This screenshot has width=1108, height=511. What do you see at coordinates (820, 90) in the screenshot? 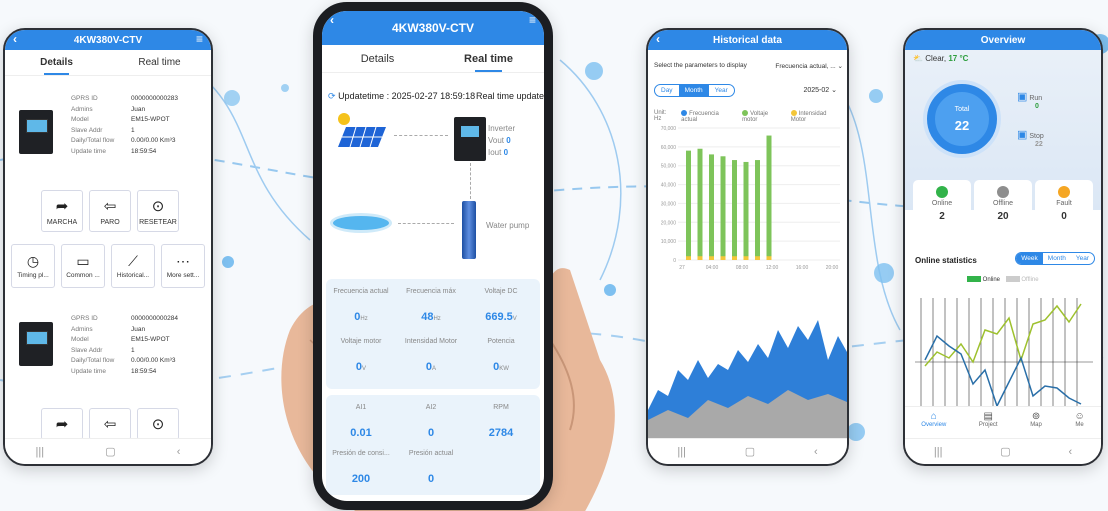
I see `date-picker: 2025-02 ⌄` at bounding box center [820, 90].